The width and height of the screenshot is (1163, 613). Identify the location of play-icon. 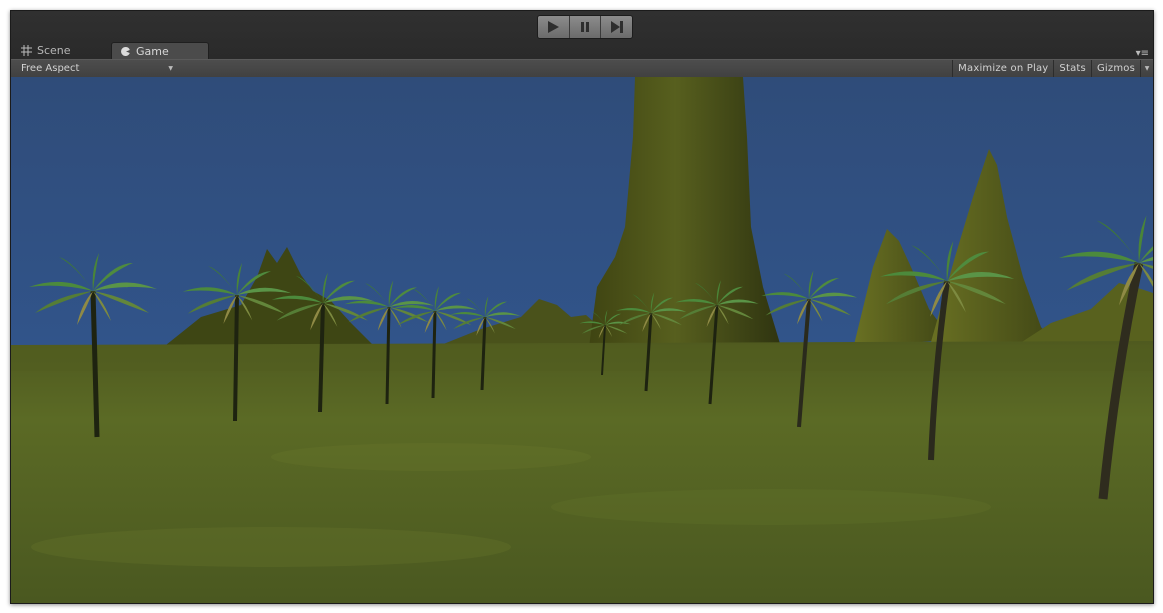
(554, 27).